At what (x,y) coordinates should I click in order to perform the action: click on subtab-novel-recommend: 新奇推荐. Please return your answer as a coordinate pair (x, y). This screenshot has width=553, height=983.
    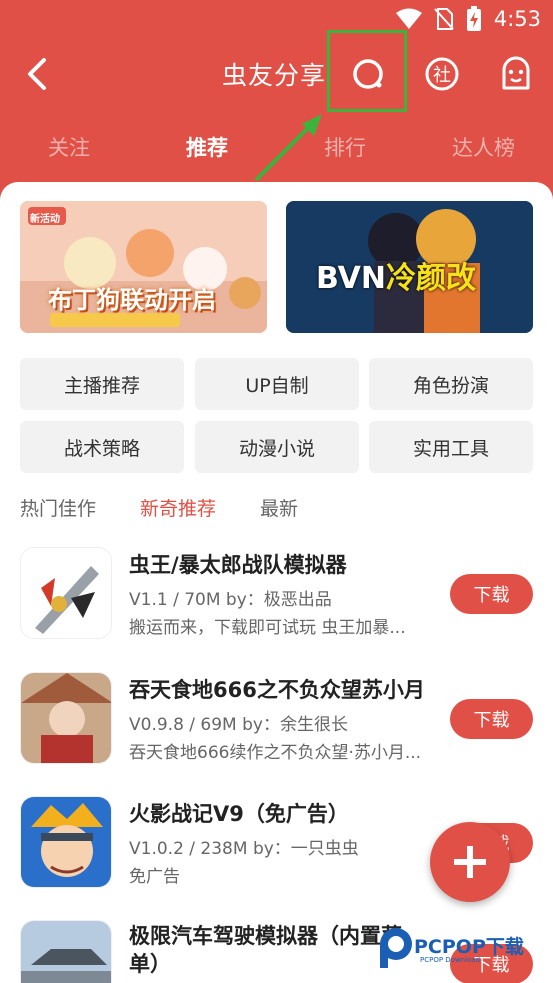
    Looking at the image, I should click on (178, 507).